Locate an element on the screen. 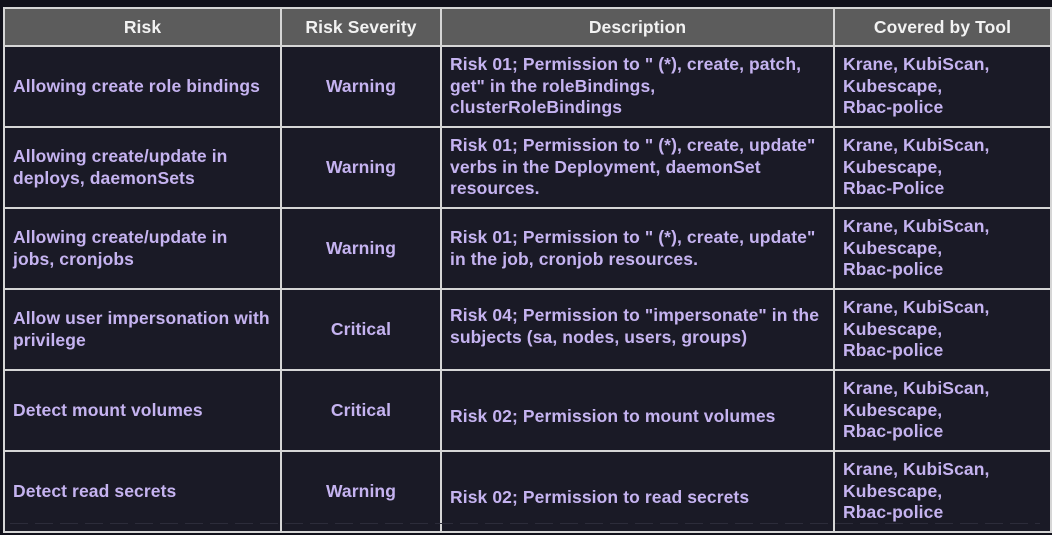  risk-cell: Allowing create/update in jobs, cronjobs is located at coordinates (142, 248).